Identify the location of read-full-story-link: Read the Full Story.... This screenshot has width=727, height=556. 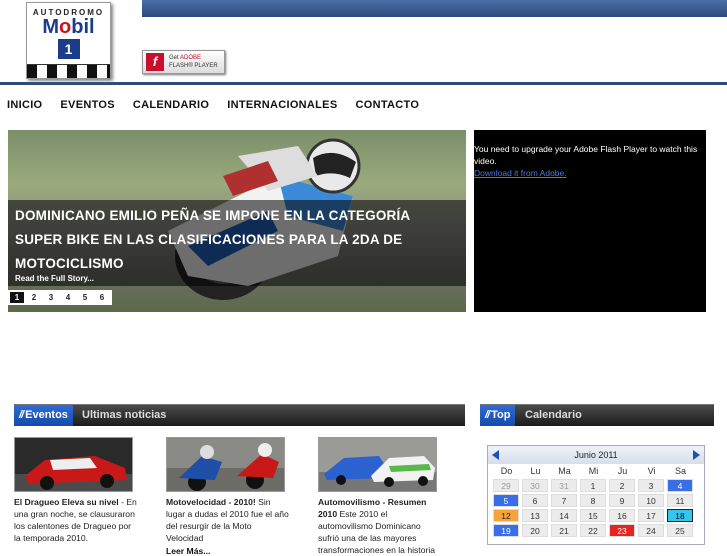
(54, 278).